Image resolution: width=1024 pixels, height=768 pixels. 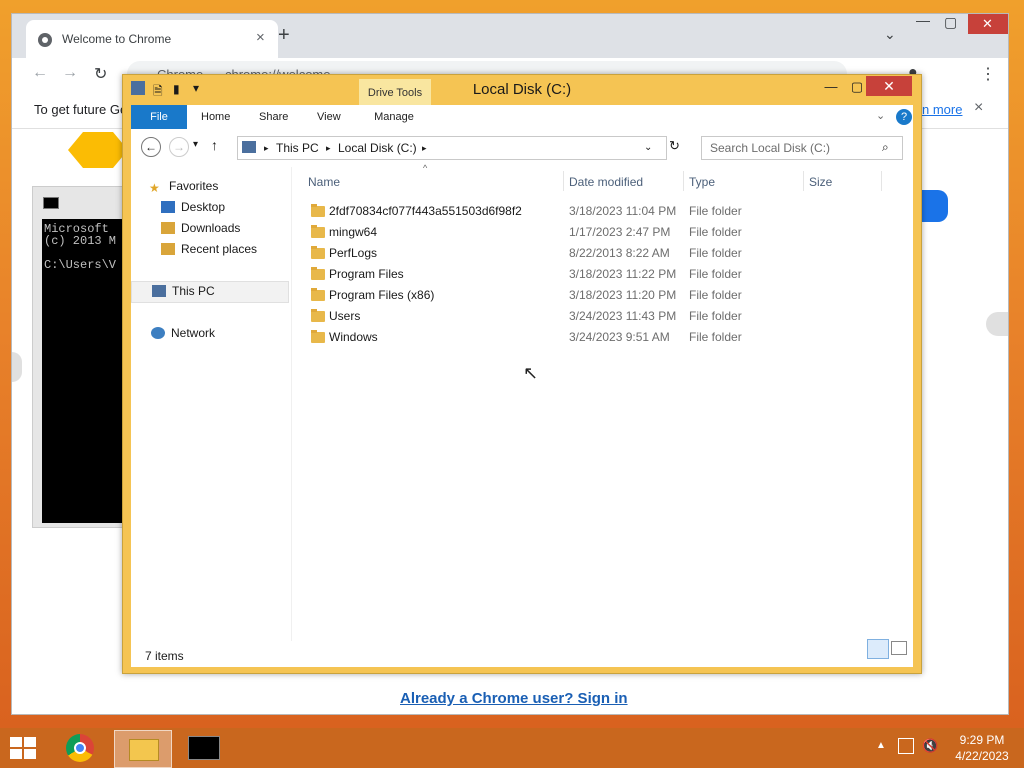 I want to click on nav-network: Network, so click(x=183, y=333).